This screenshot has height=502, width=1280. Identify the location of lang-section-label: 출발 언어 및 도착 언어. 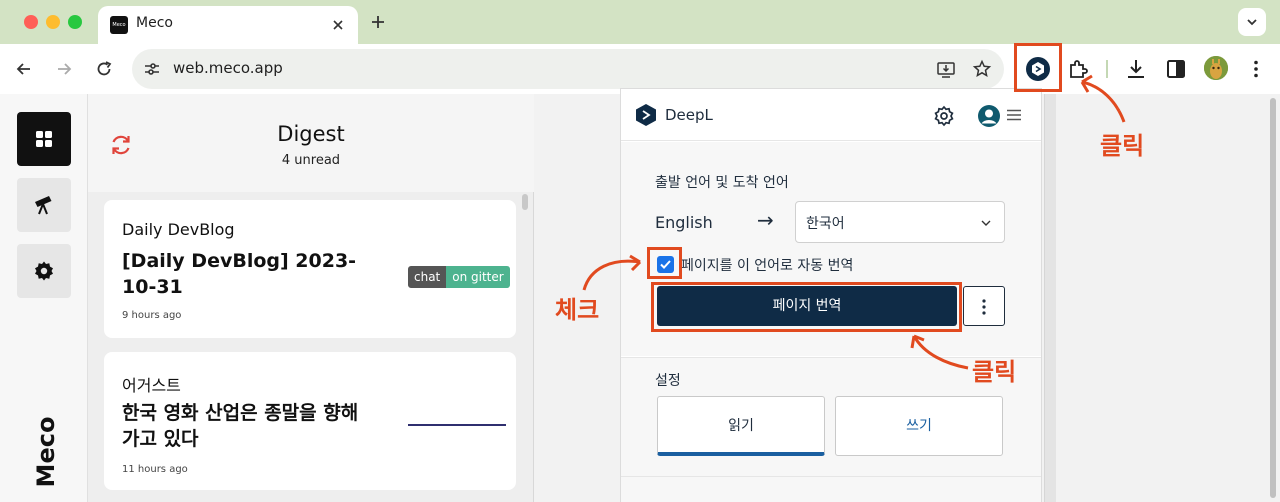
(722, 183).